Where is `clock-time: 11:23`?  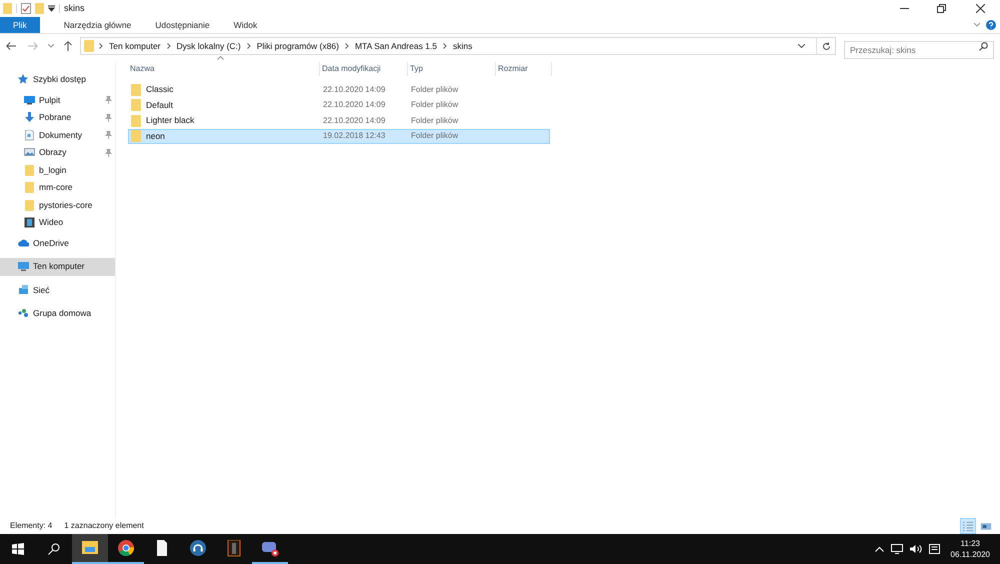 clock-time: 11:23 is located at coordinates (970, 543).